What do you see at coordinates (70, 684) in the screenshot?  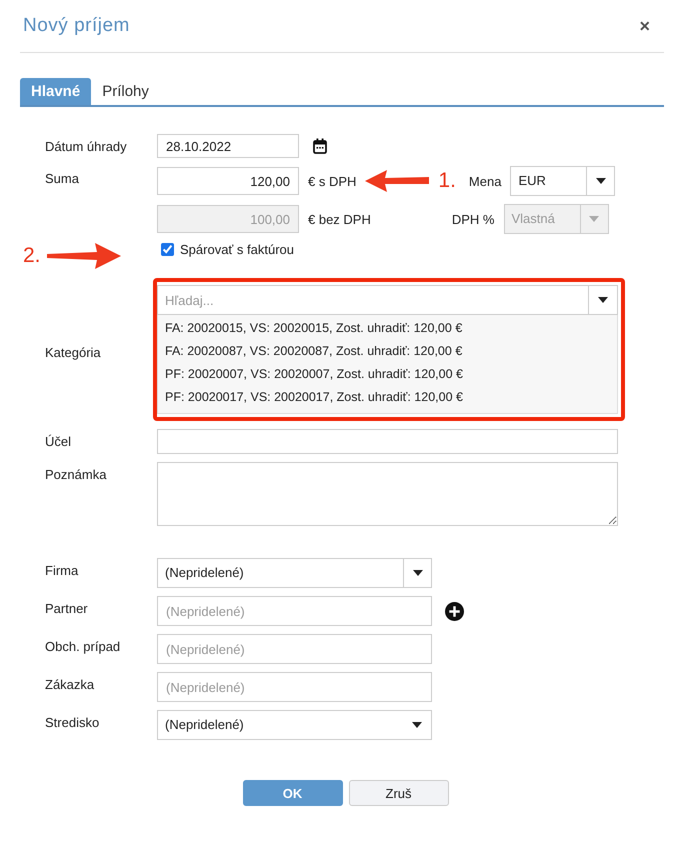 I see `field-label: Zákazka` at bounding box center [70, 684].